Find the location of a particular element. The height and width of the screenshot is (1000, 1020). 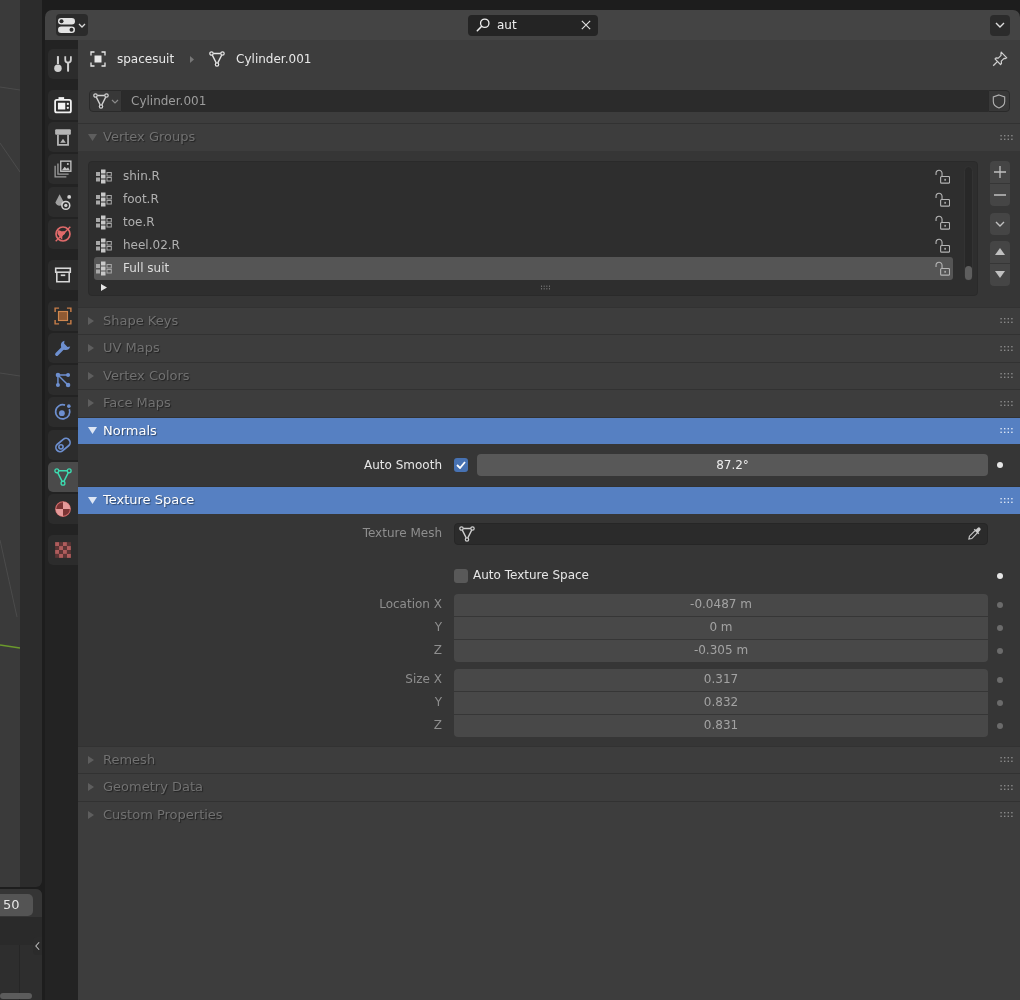

shield-icon is located at coordinates (999, 101).